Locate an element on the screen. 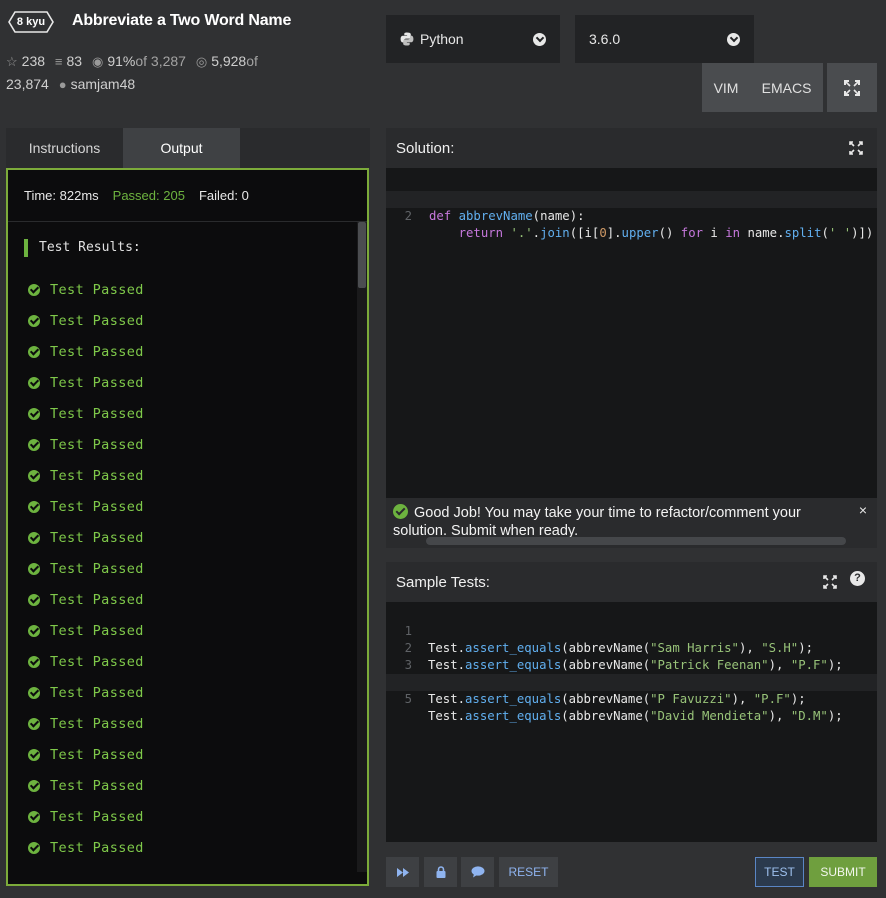 The image size is (886, 898). code-line: 1 def abbrevName(name): is located at coordinates (631, 198).